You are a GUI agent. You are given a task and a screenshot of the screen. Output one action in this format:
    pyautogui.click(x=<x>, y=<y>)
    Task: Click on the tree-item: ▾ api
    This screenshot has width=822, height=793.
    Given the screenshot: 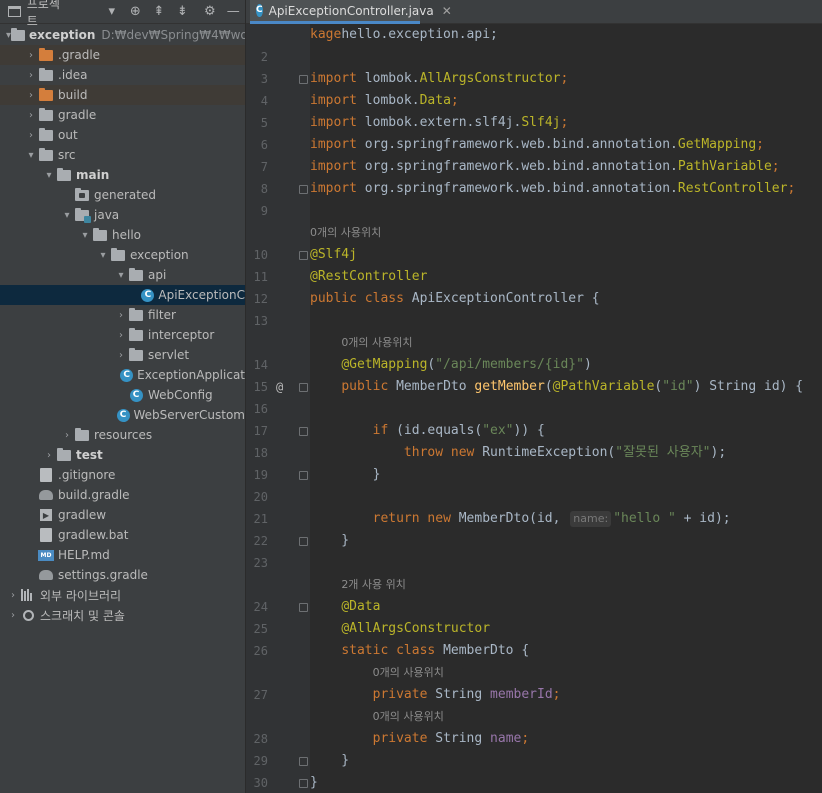 What is the action you would take?
    pyautogui.click(x=122, y=275)
    